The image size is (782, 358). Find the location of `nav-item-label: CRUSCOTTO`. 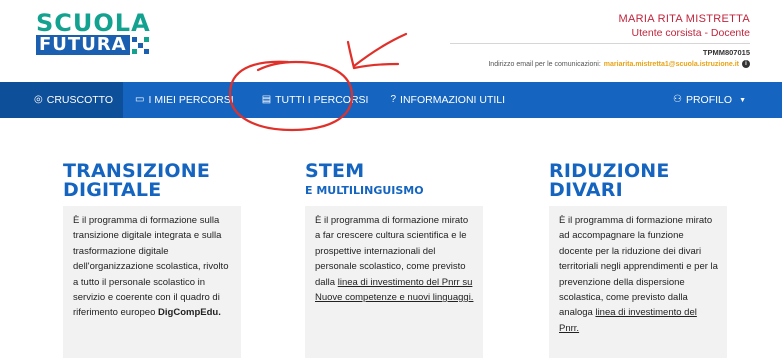

nav-item-label: CRUSCOTTO is located at coordinates (80, 100).